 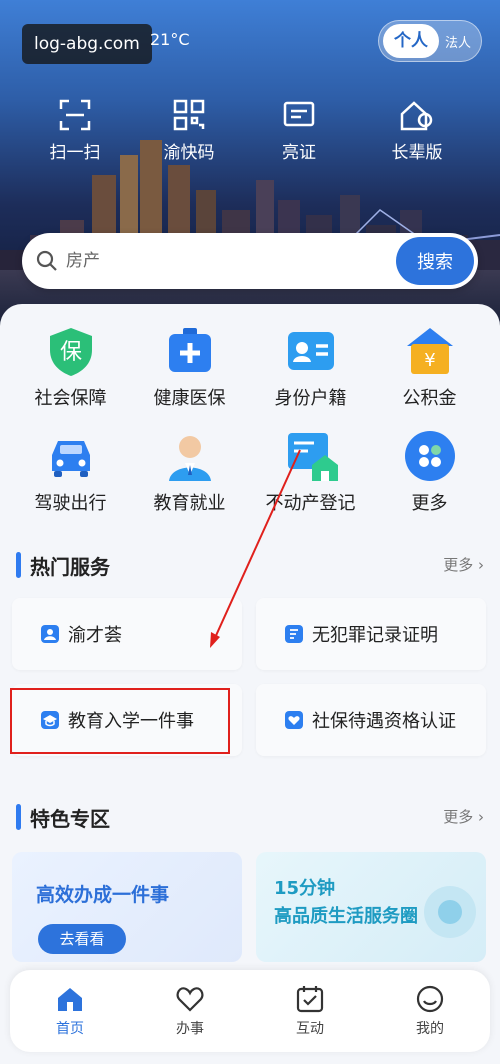 I want to click on nav-mine: 我的, so click(x=430, y=1011).